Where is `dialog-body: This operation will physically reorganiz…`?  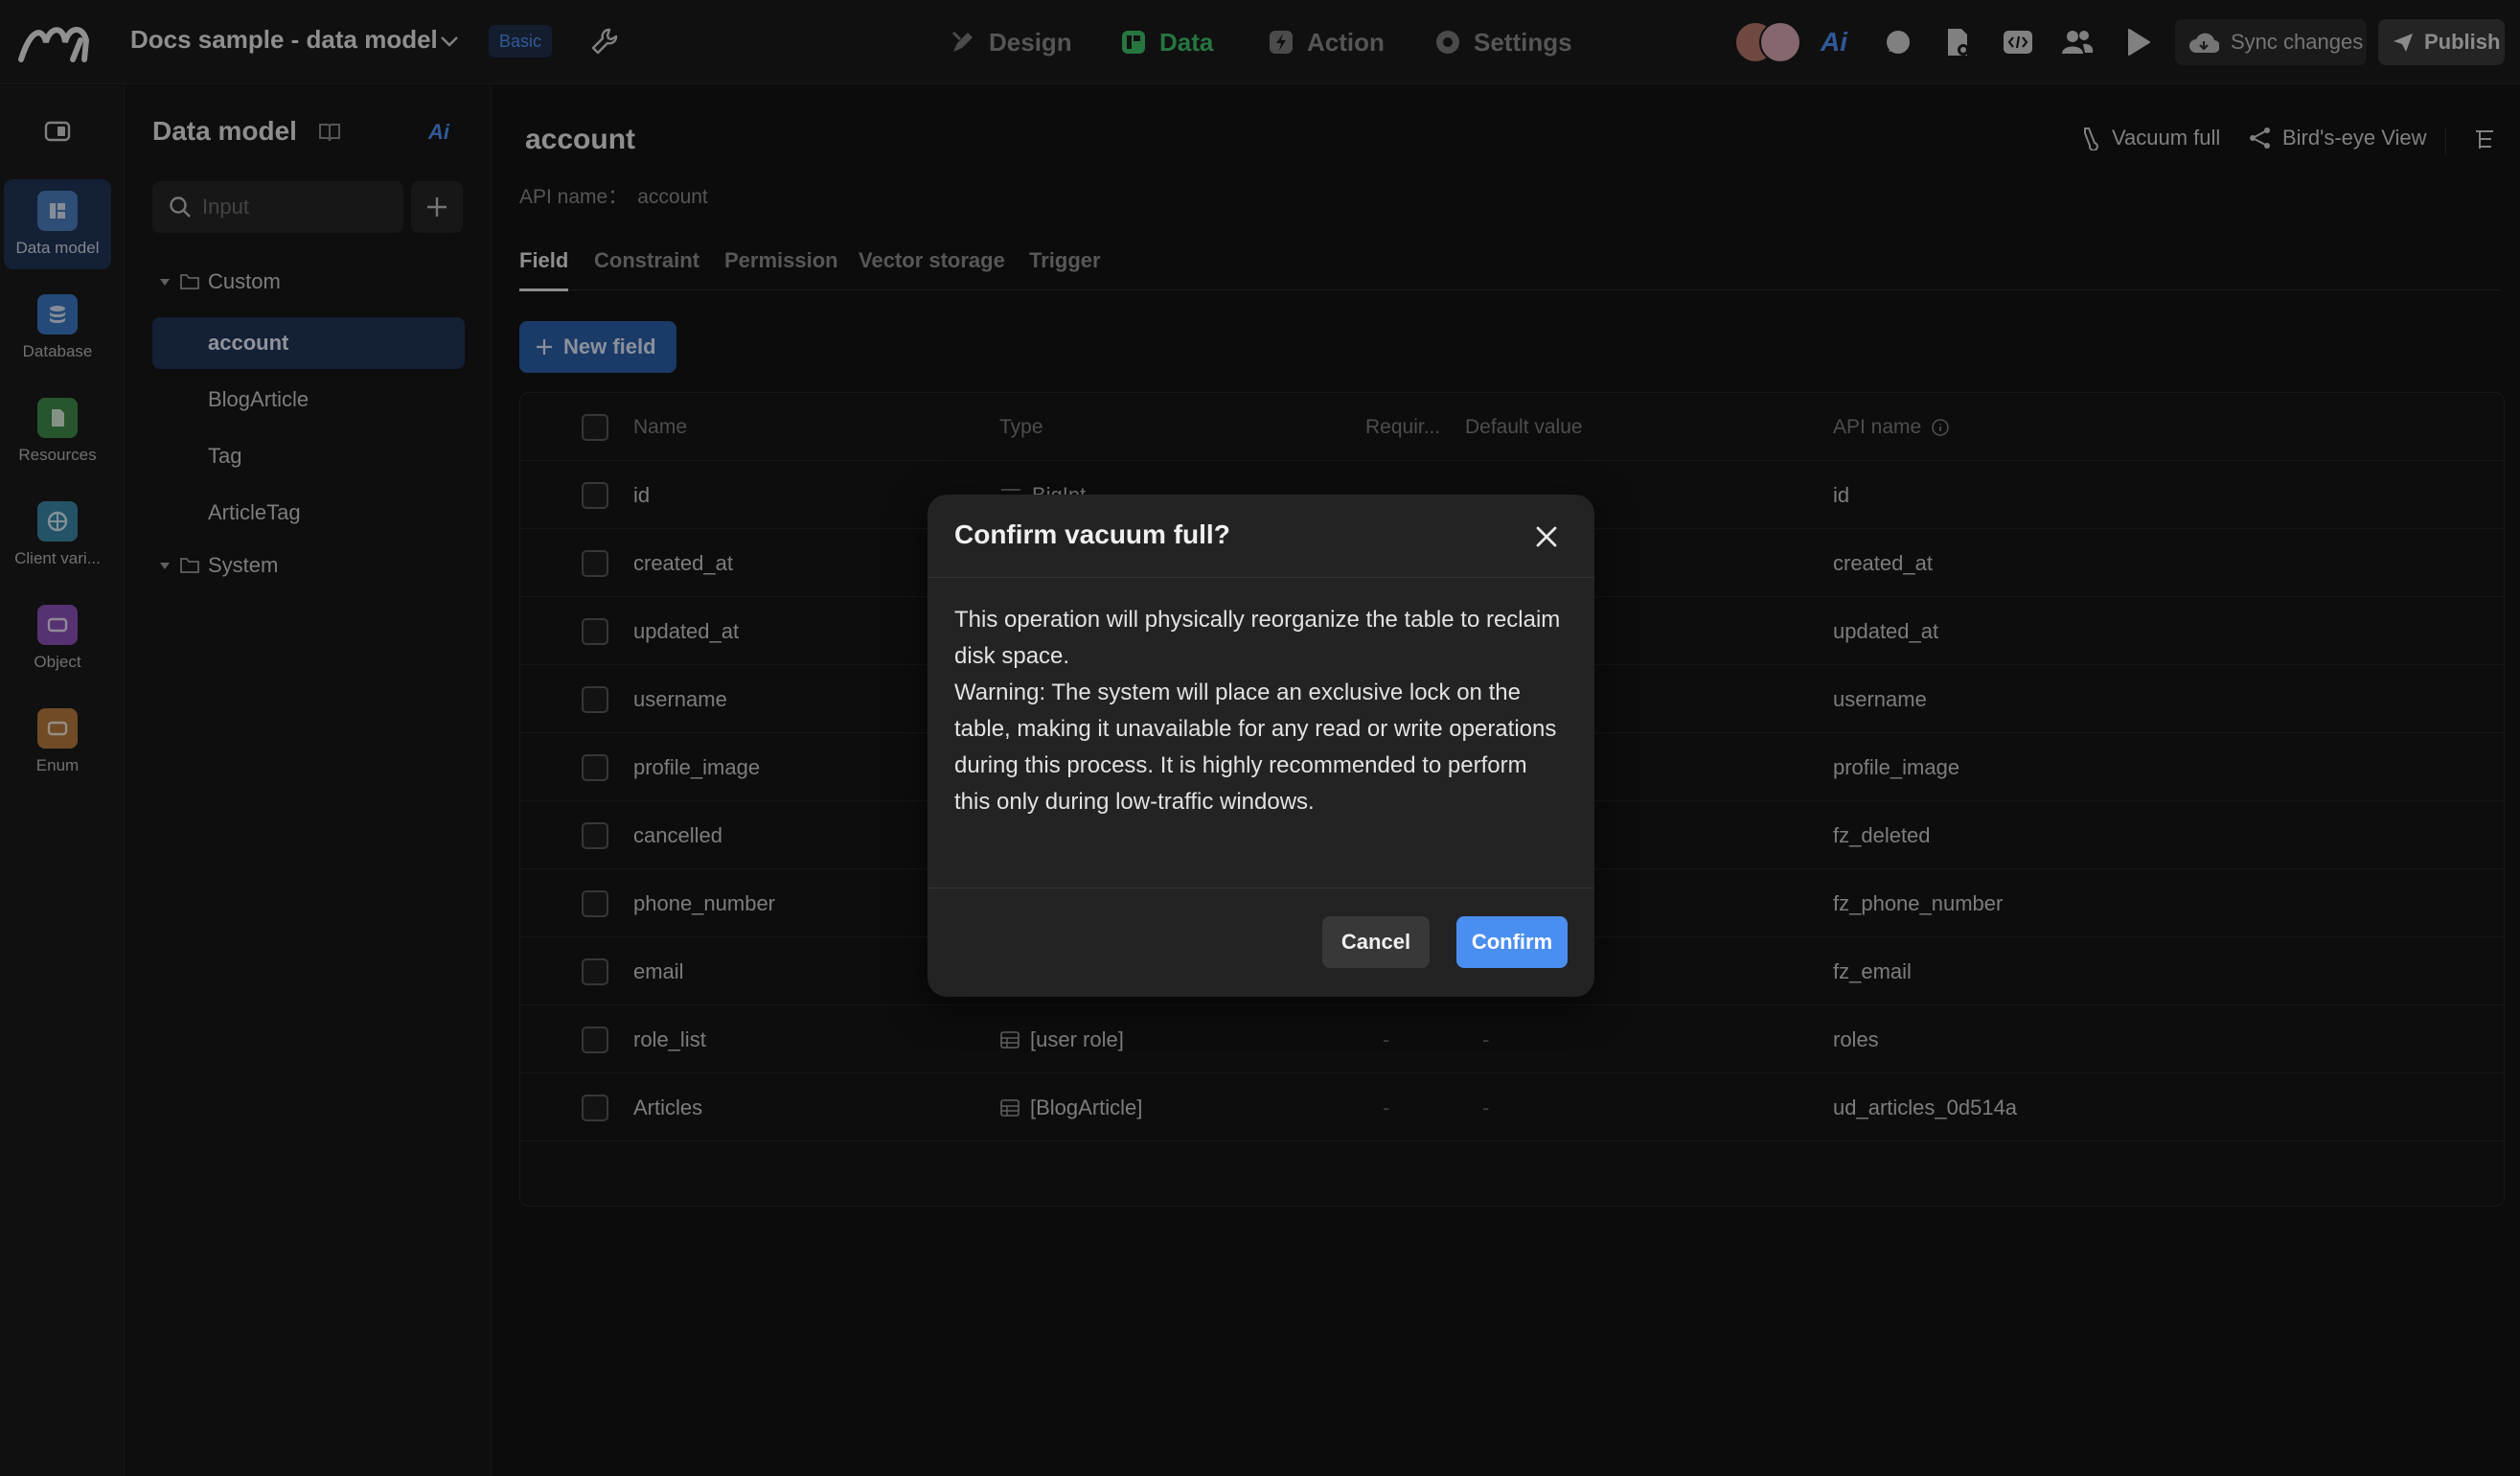 dialog-body: This operation will physically reorganiz… is located at coordinates (1261, 711).